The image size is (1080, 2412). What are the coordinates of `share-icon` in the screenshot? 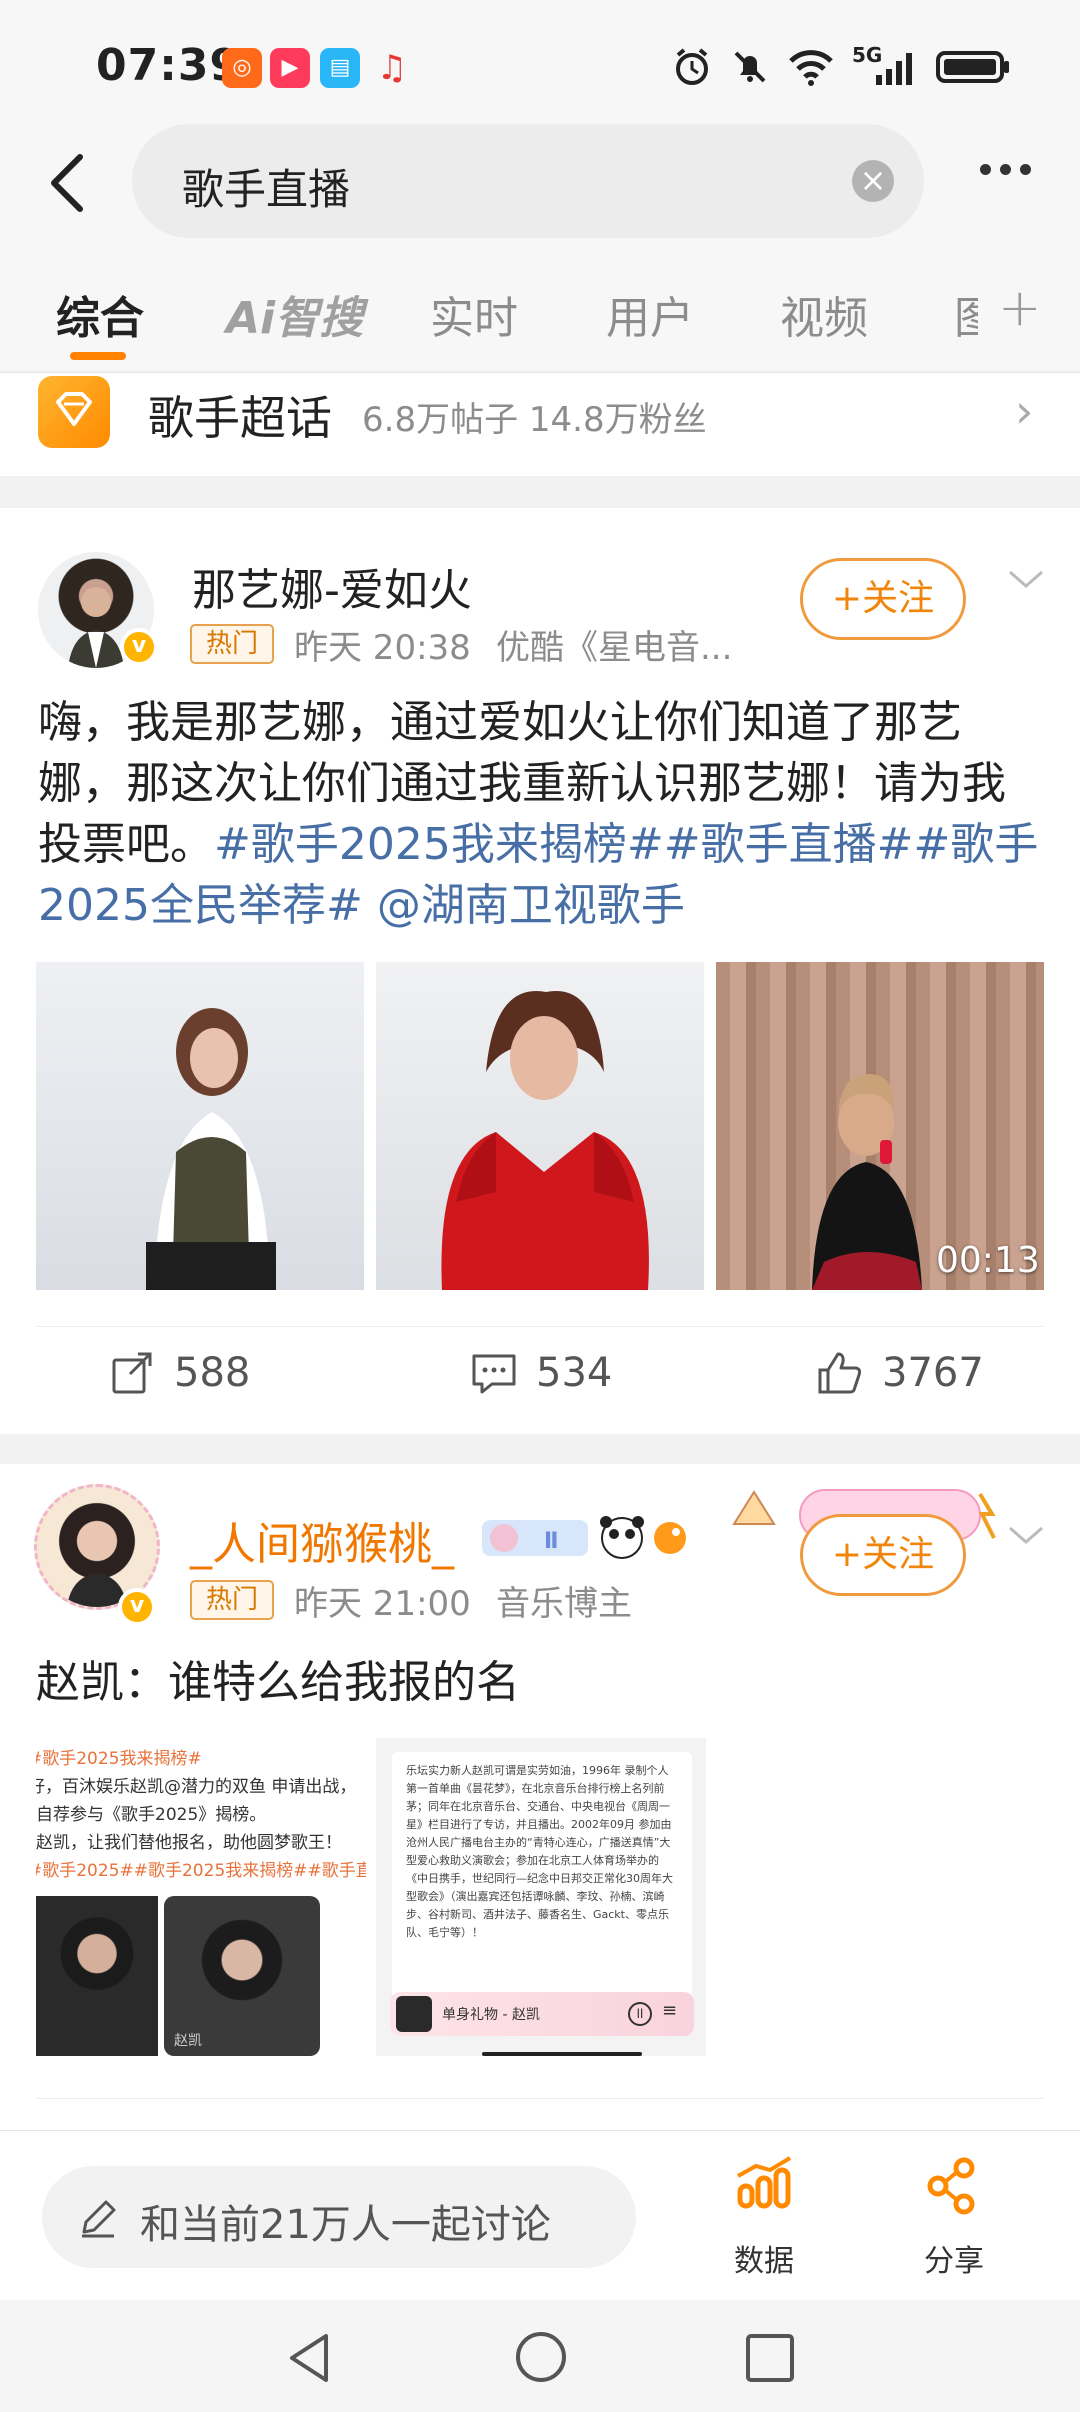 It's located at (951, 2186).